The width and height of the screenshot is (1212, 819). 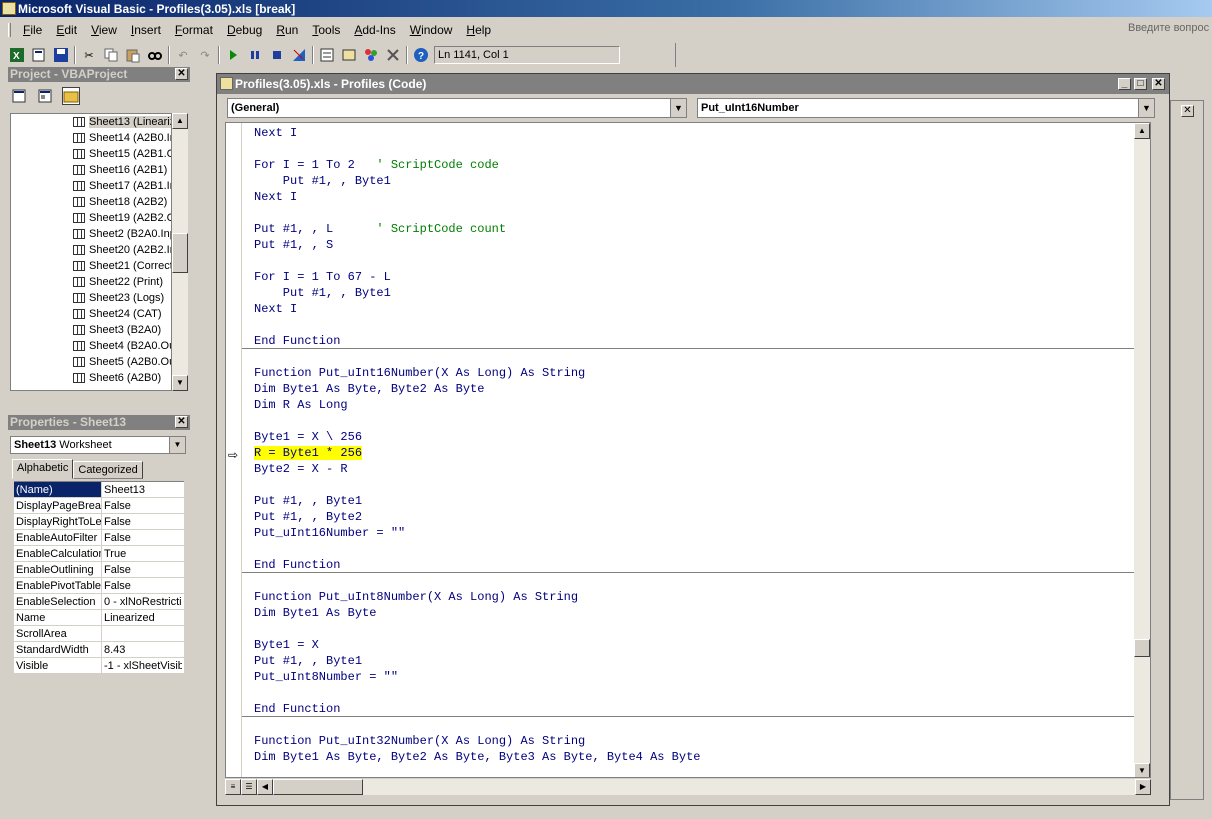 I want to click on menu-view: View, so click(x=104, y=30).